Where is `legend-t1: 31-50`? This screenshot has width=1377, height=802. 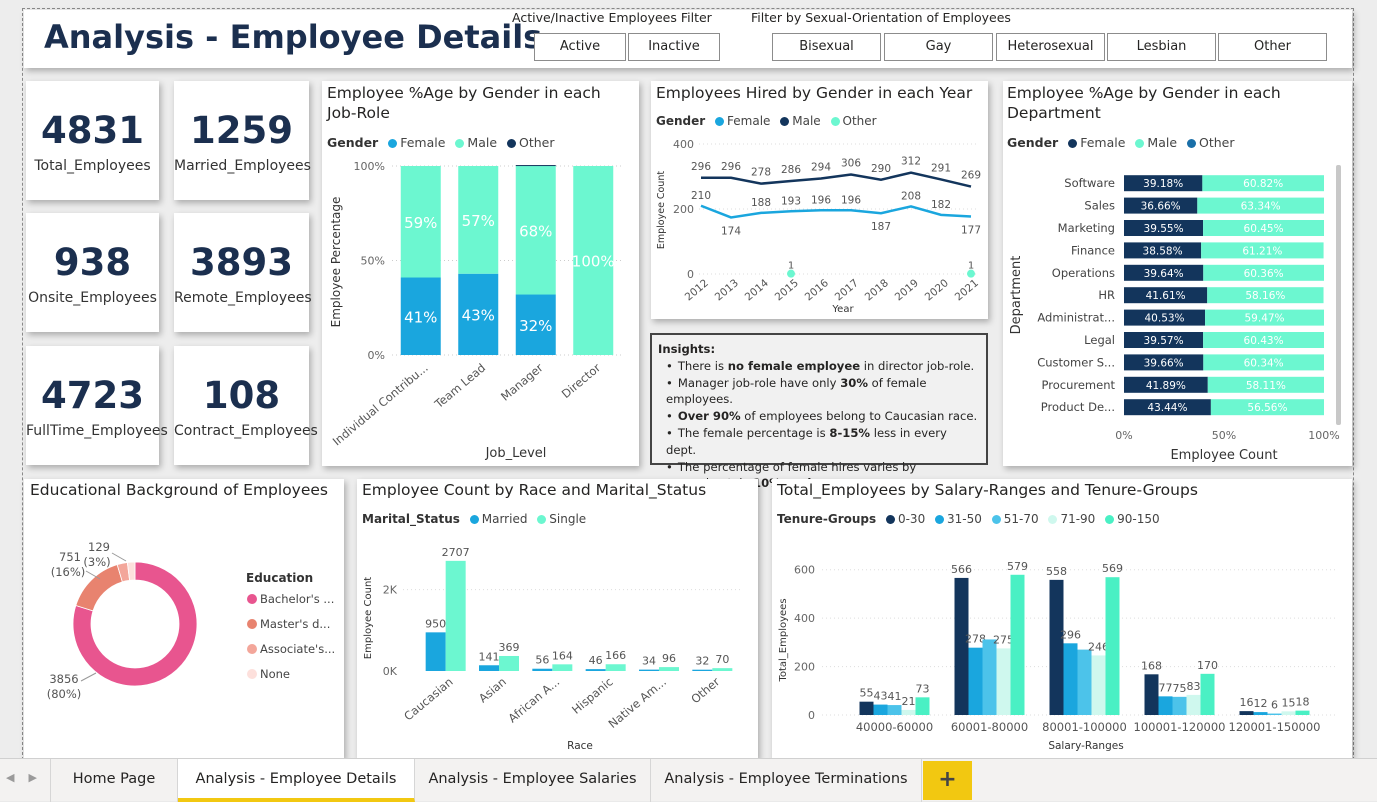
legend-t1: 31-50 is located at coordinates (964, 519).